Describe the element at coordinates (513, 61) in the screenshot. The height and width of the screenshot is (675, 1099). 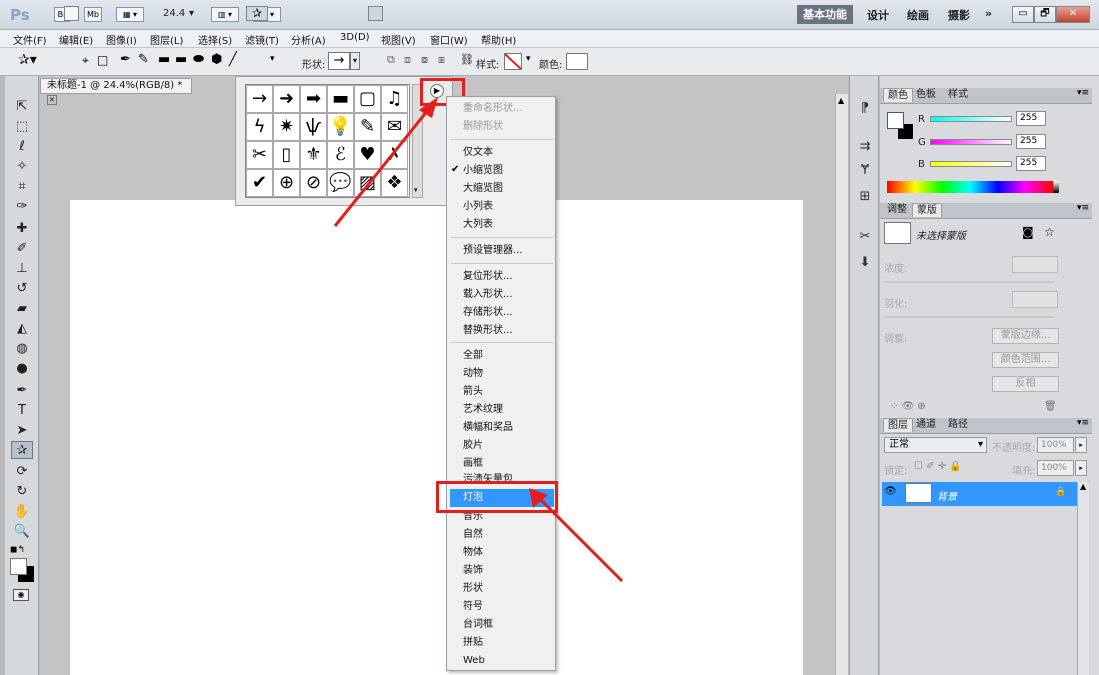
I see `style-swatch` at that location.